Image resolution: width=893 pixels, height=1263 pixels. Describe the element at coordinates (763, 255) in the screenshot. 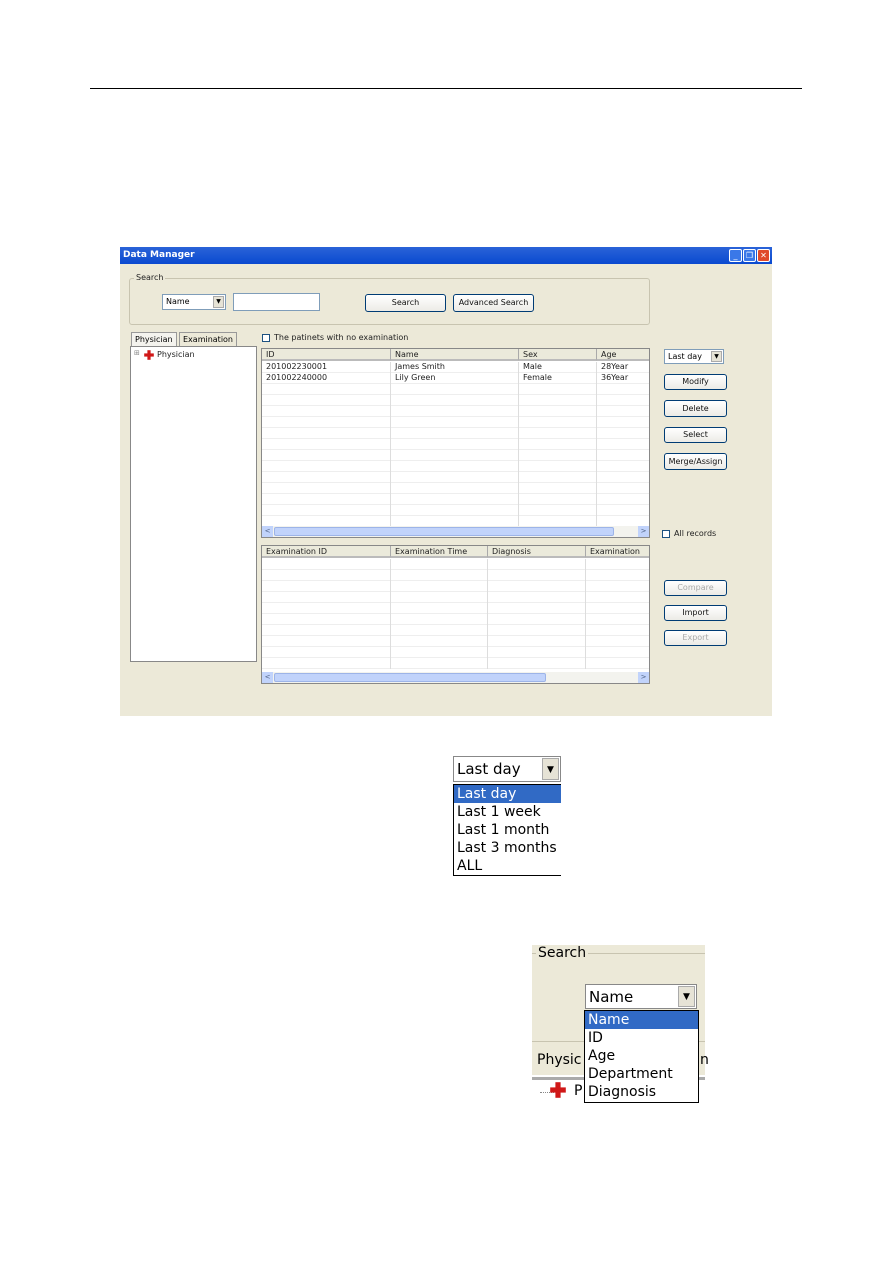

I see `close-button: ✕` at that location.